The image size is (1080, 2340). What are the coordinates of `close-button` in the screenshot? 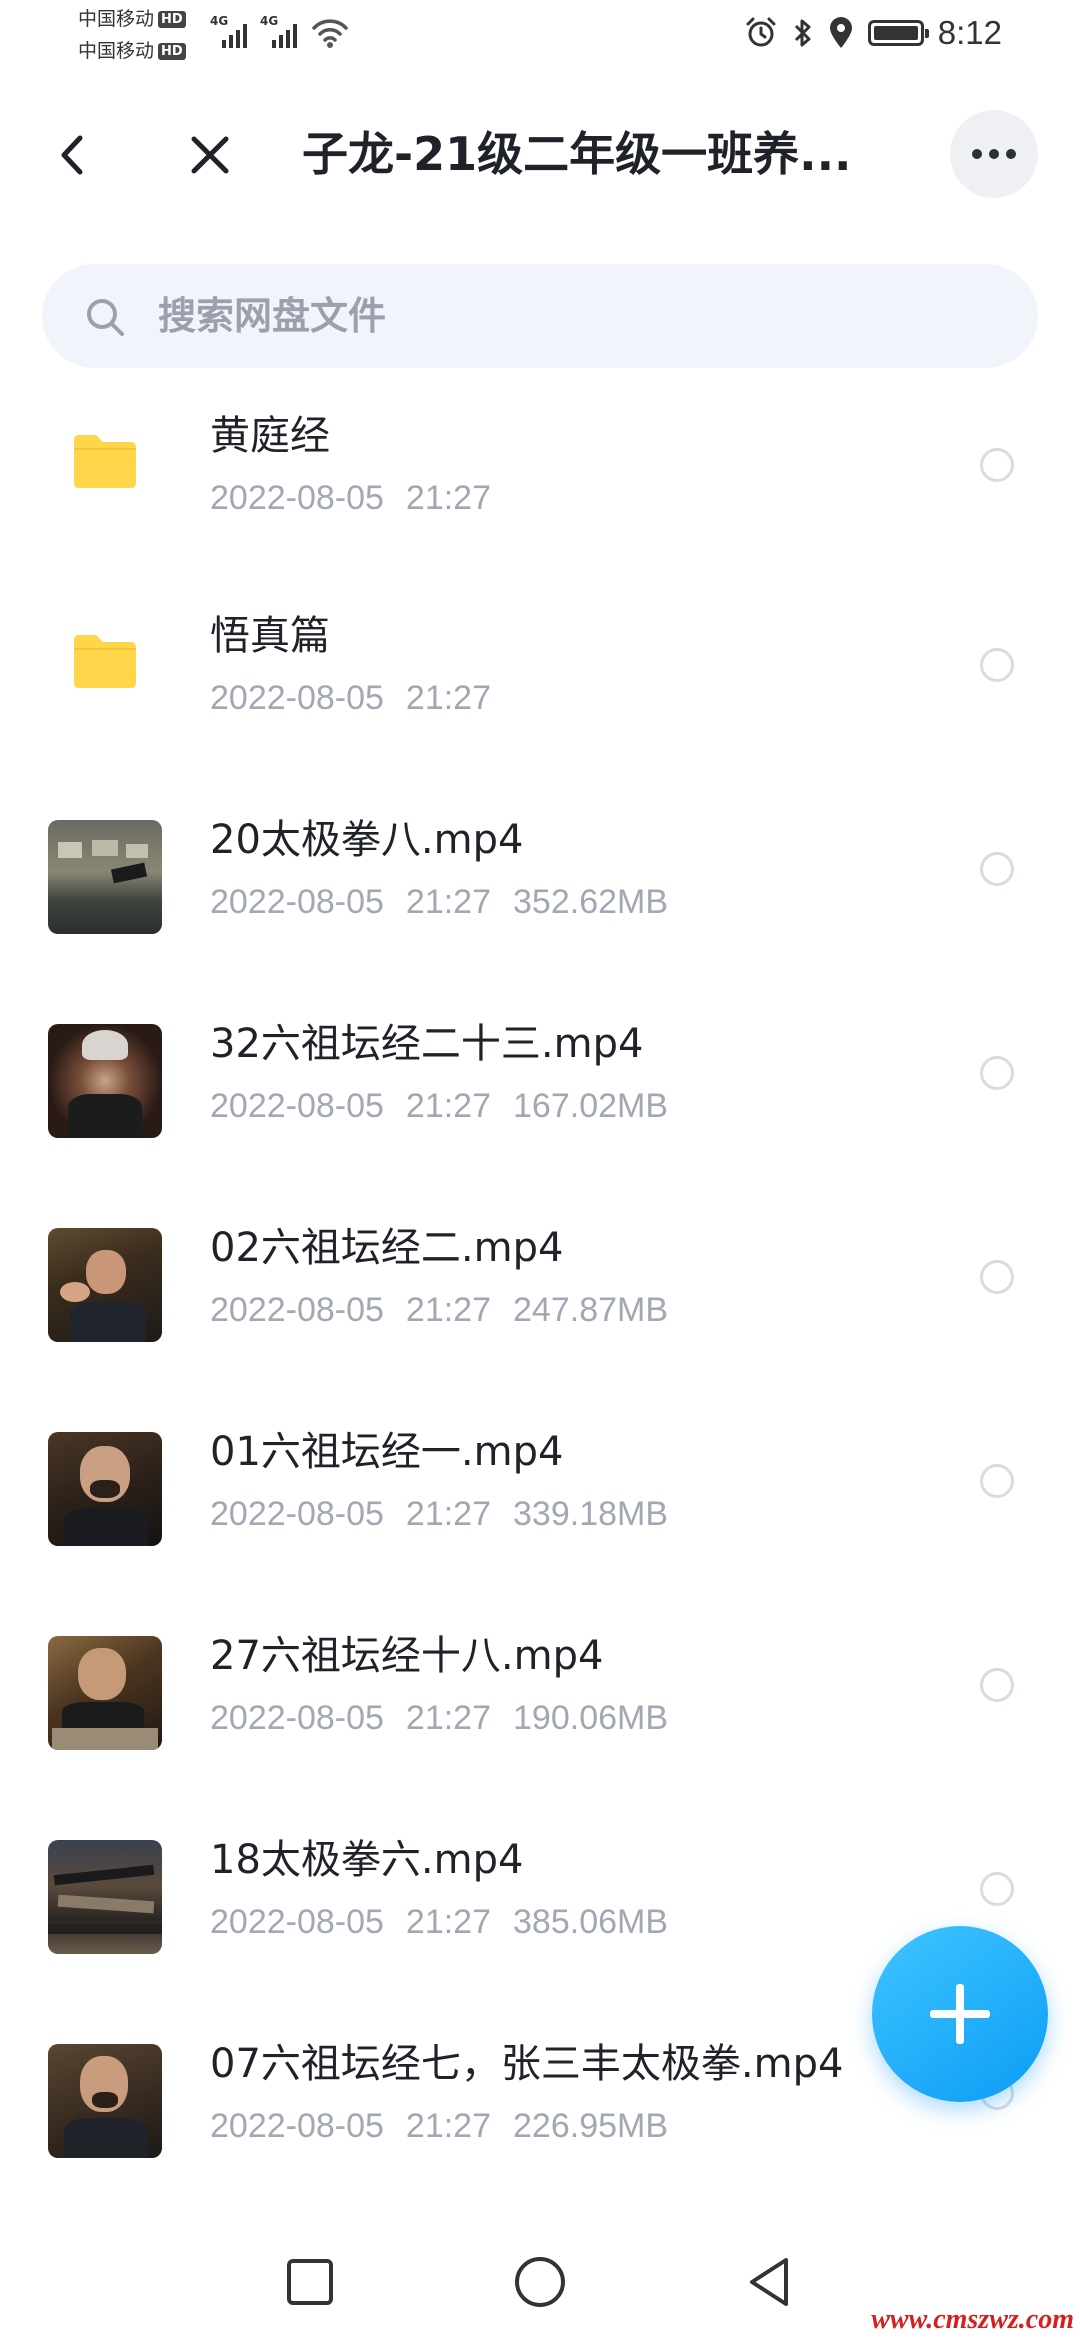 It's located at (210, 155).